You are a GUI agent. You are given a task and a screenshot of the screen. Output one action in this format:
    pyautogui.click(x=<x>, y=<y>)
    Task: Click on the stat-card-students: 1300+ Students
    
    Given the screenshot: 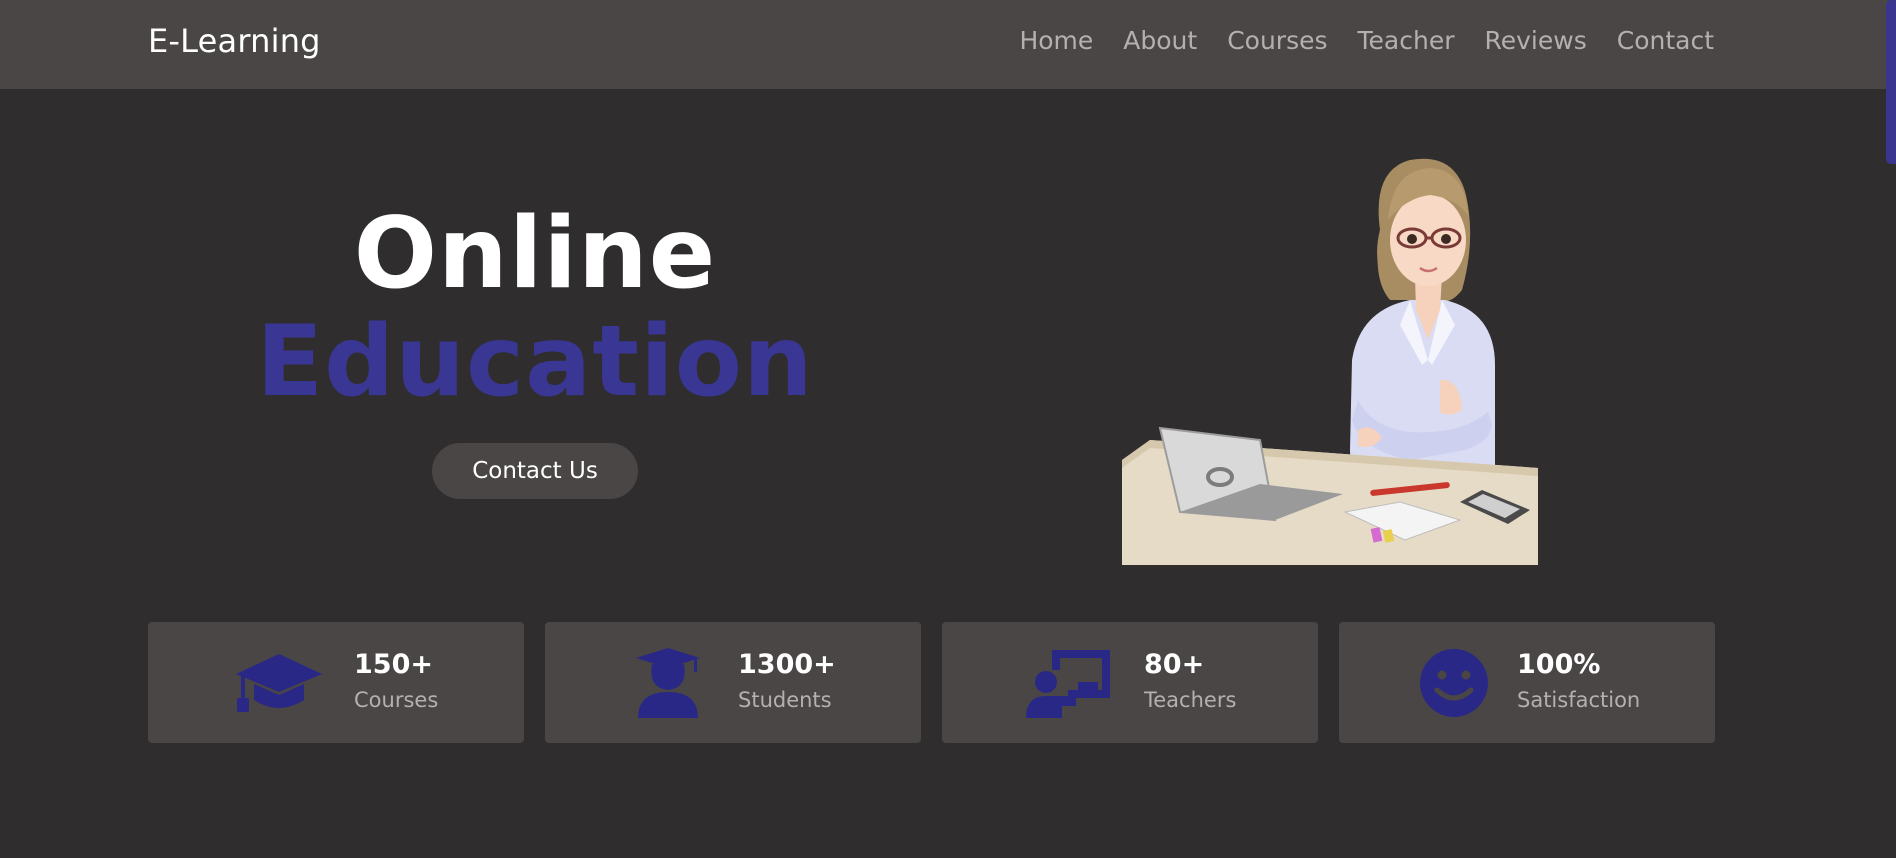 What is the action you would take?
    pyautogui.click(x=733, y=682)
    